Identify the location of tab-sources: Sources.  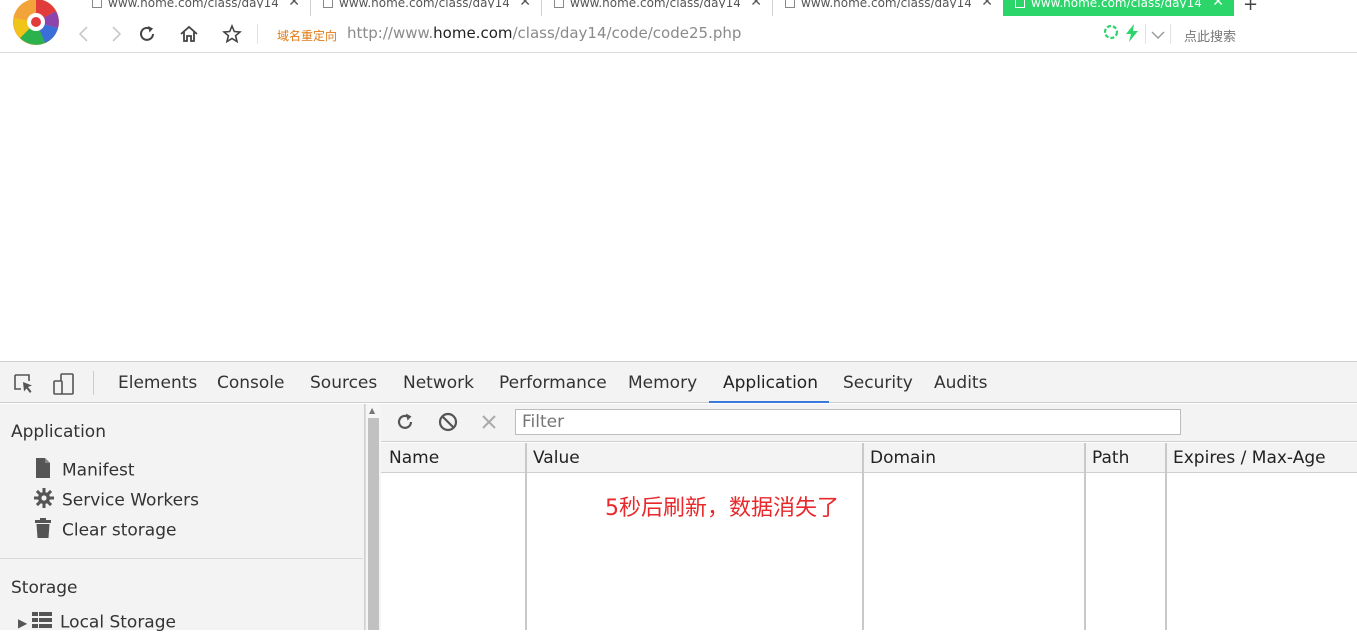
(343, 382).